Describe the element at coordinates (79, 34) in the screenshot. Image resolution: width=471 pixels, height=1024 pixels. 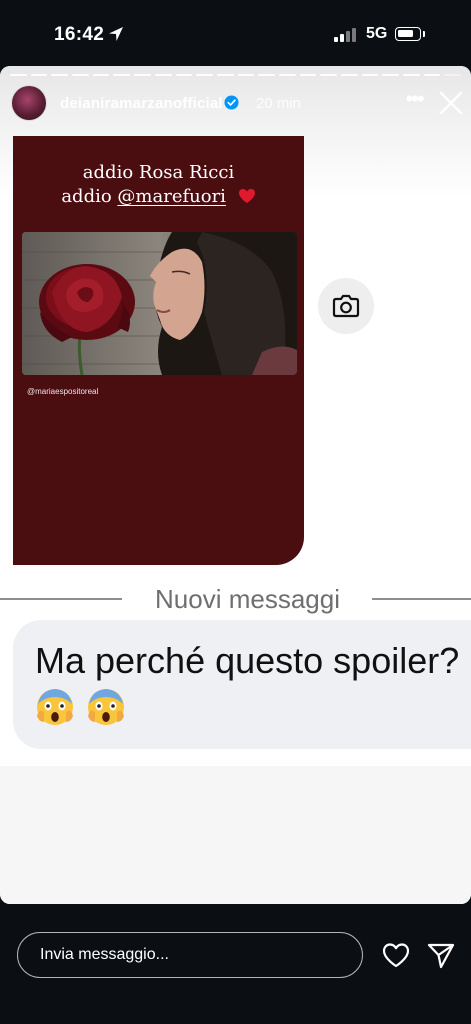
I see `clock: 16:42` at that location.